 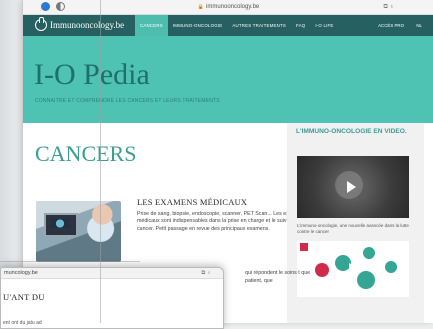 I want to click on site-logo: Immunooncology.be, so click(x=80, y=24).